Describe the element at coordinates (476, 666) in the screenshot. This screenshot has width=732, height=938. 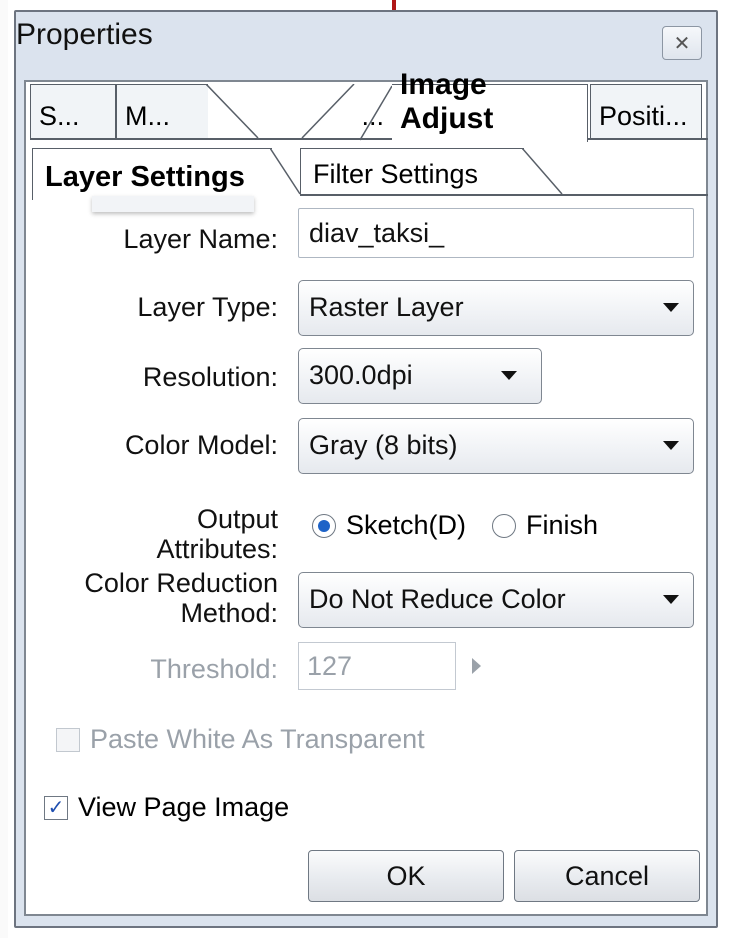
I see `slider-arrow-icon` at that location.